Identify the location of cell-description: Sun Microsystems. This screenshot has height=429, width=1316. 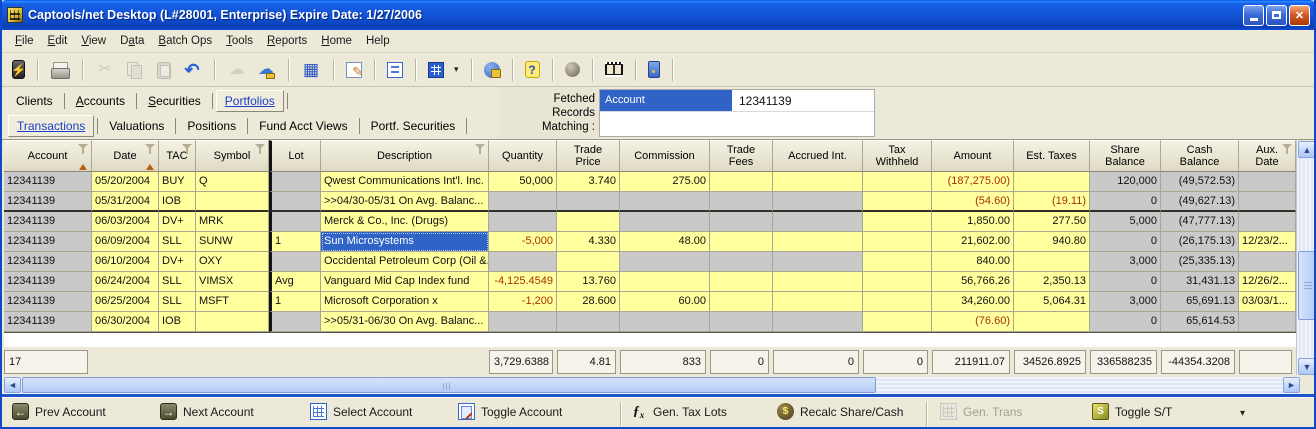
(405, 242).